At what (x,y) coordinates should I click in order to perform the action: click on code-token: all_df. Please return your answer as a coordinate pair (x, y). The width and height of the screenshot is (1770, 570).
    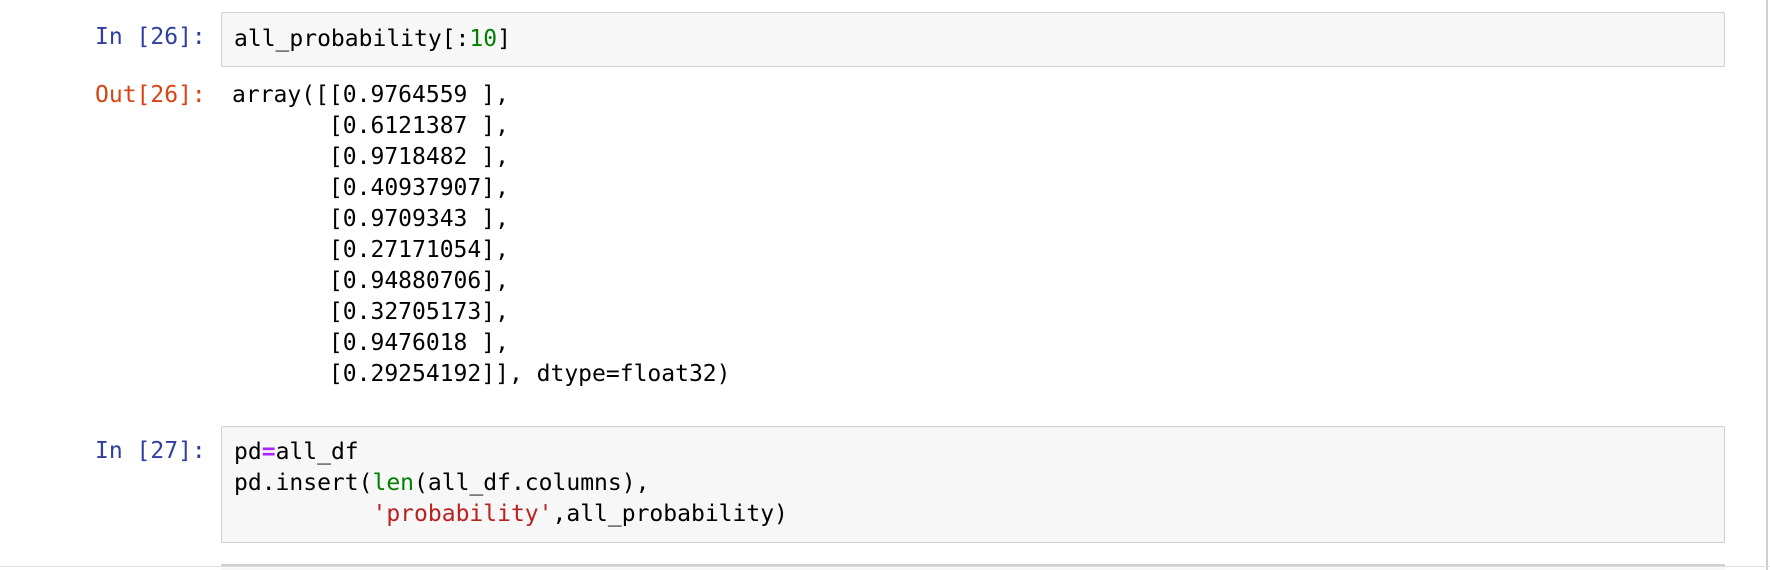
    Looking at the image, I should click on (317, 452).